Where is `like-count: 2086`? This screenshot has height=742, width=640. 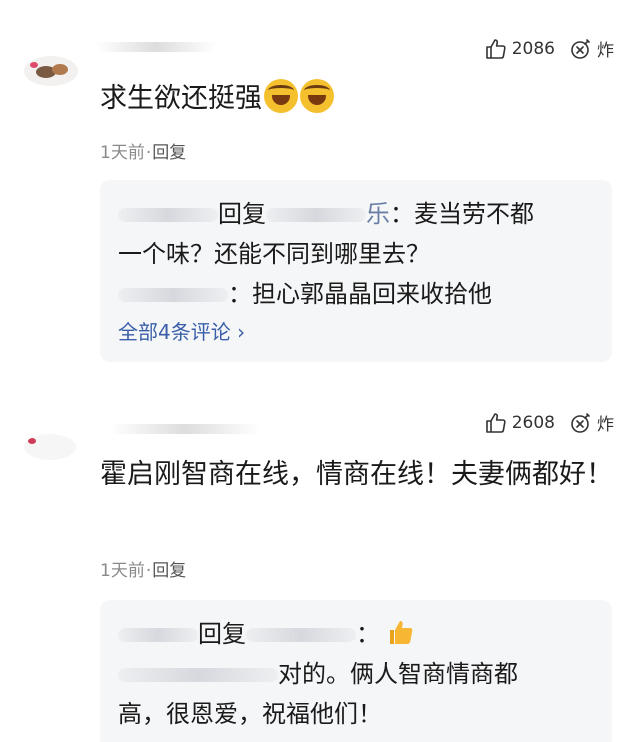 like-count: 2086 is located at coordinates (533, 48).